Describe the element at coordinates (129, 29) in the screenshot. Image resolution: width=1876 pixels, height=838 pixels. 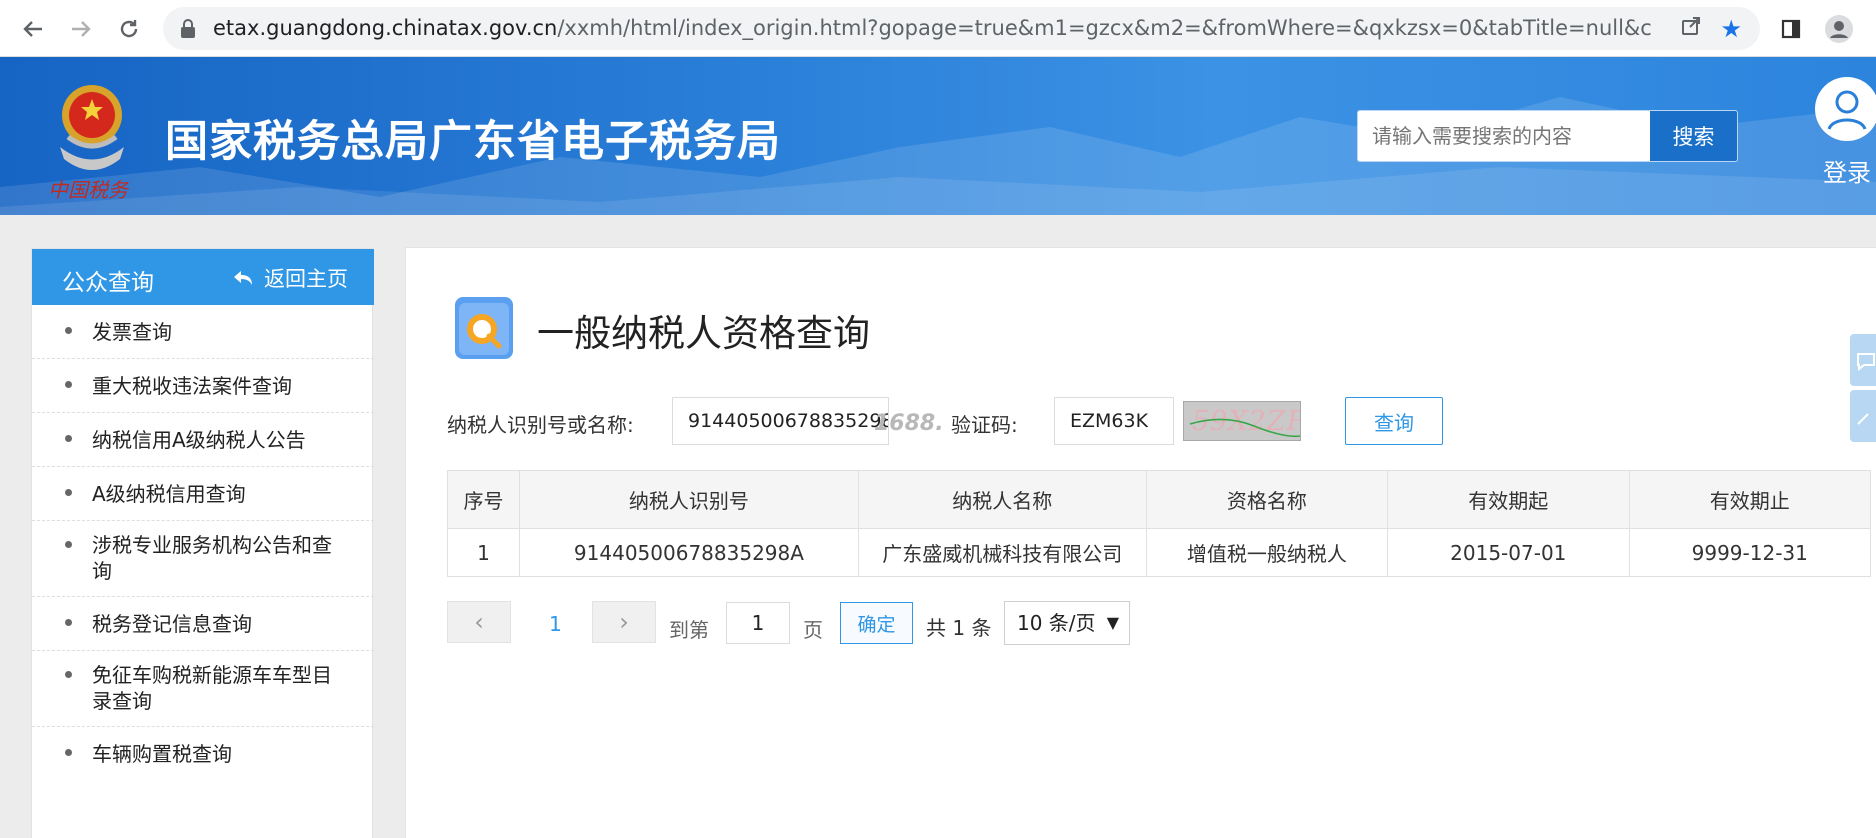
I see `reload-icon` at that location.